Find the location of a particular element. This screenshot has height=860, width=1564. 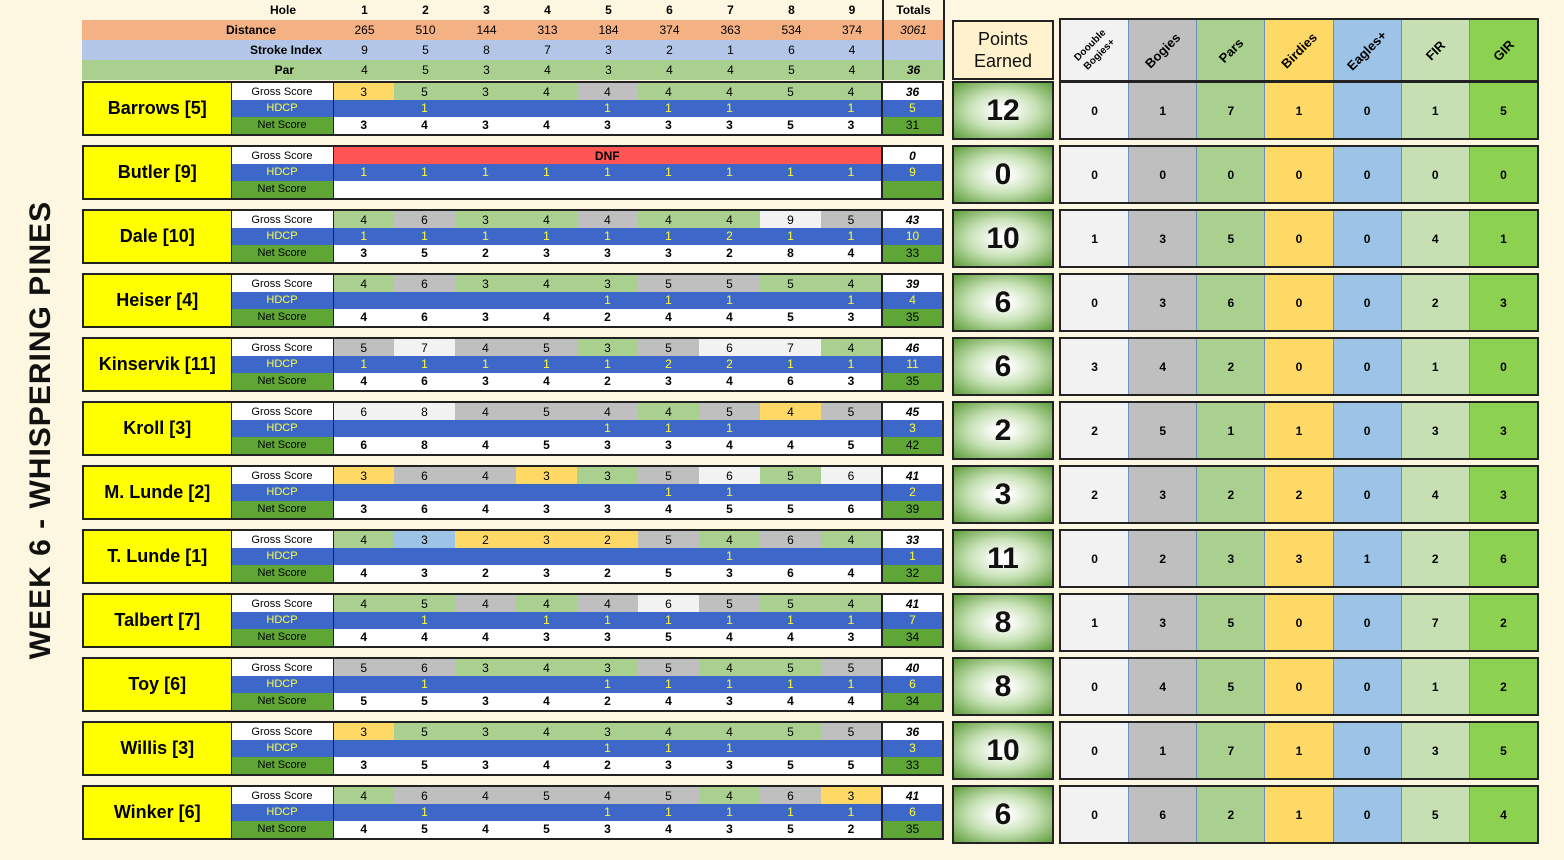

player-name: Winker [6] is located at coordinates (157, 812).